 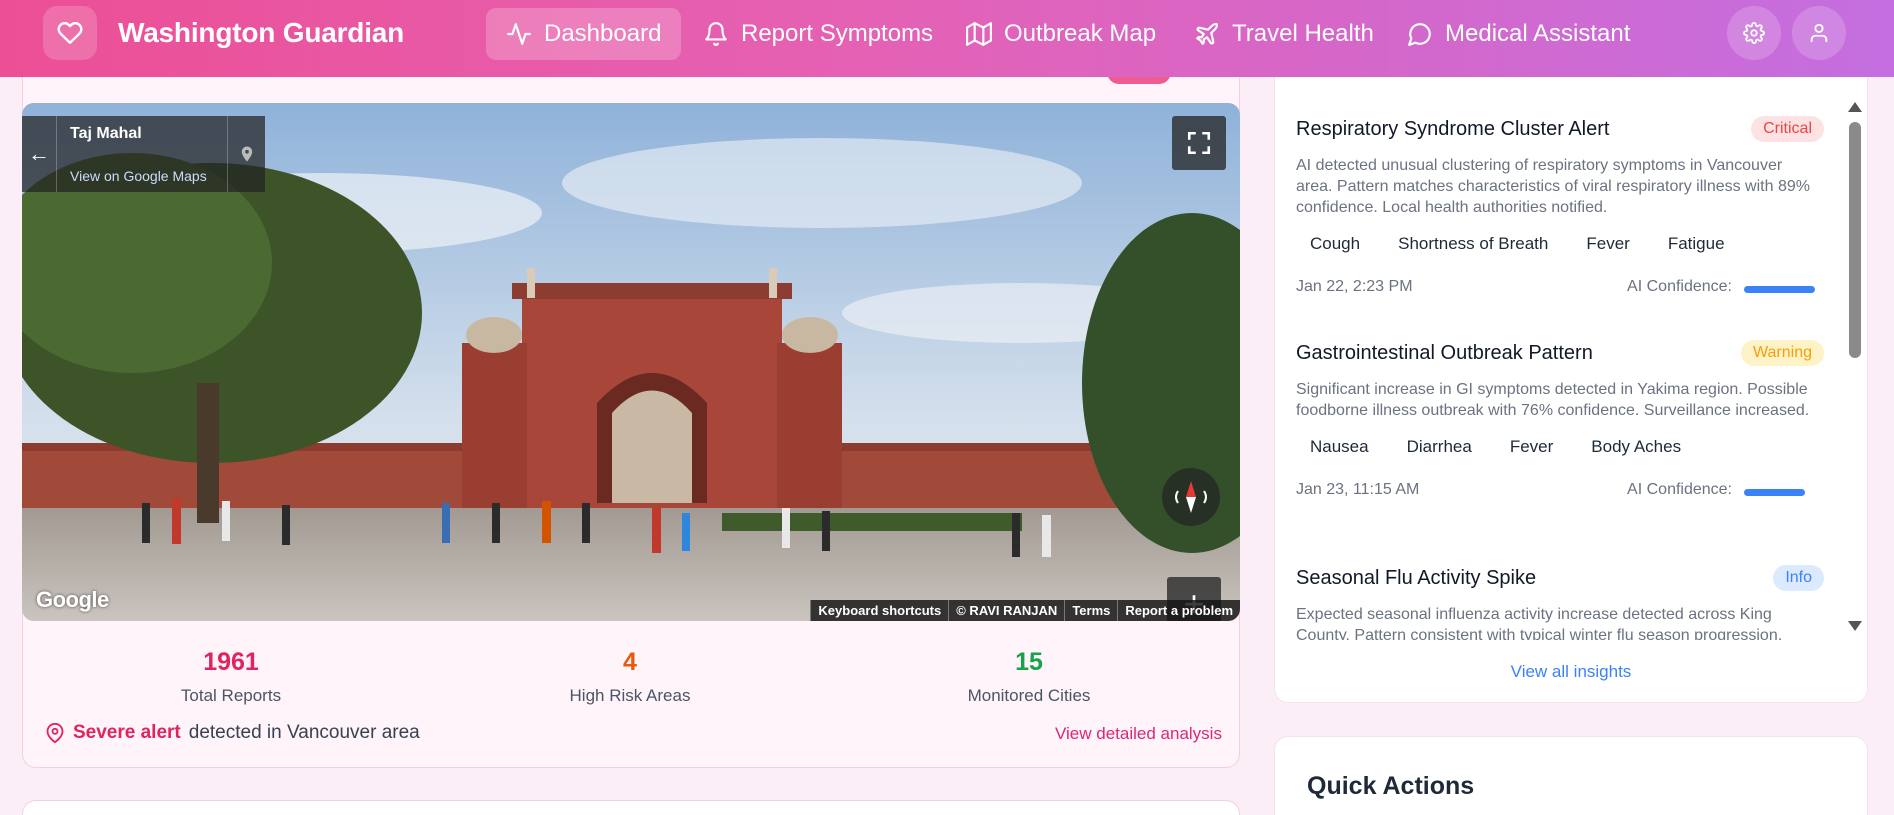 I want to click on stat-label: Monitored Cities, so click(x=1029, y=695).